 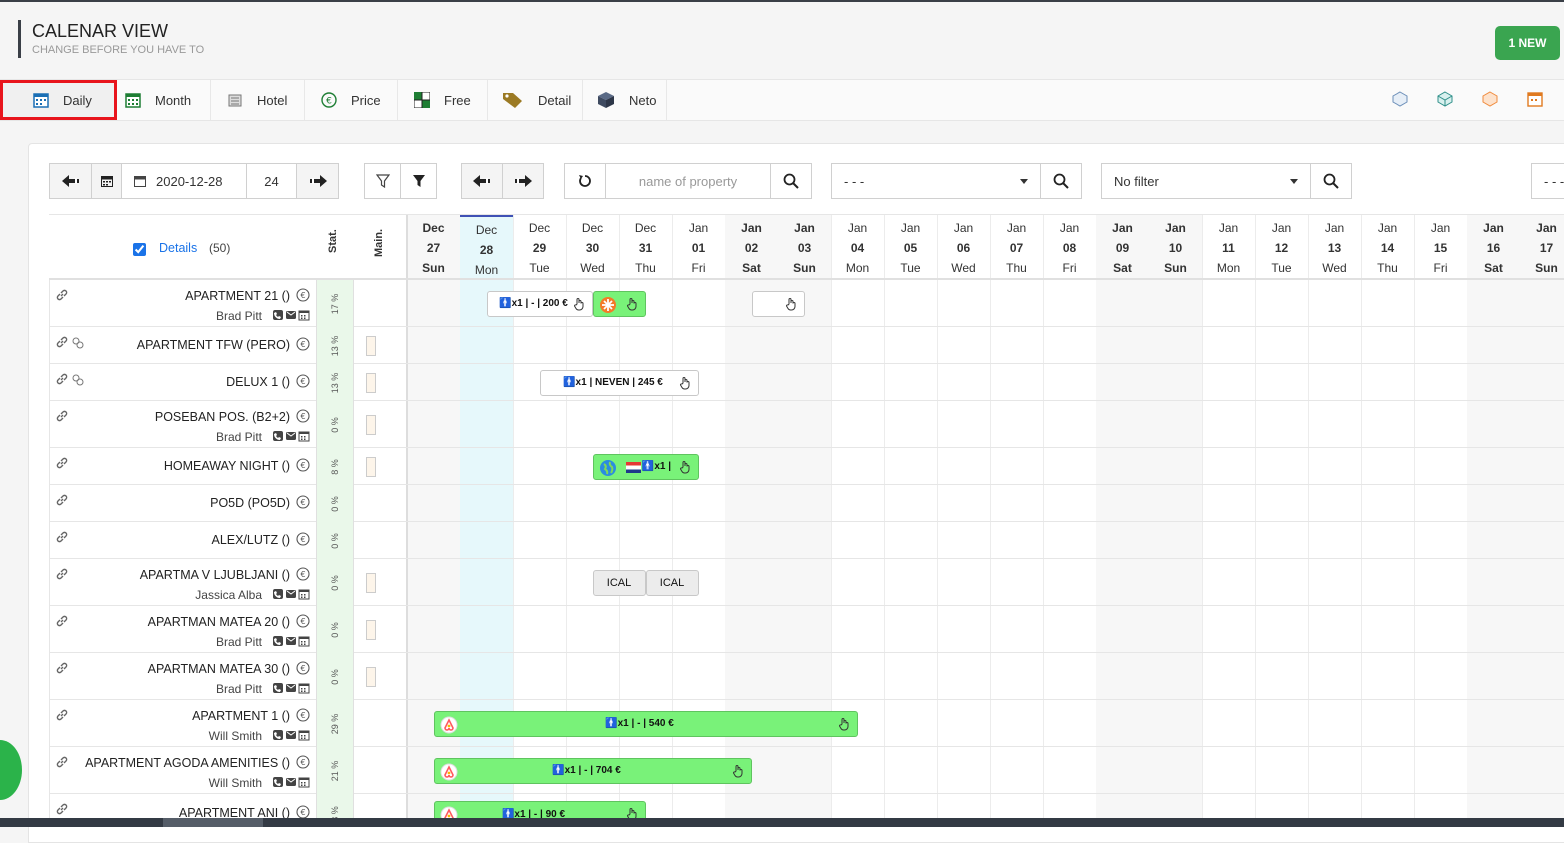 I want to click on group-search-button, so click(x=1061, y=181).